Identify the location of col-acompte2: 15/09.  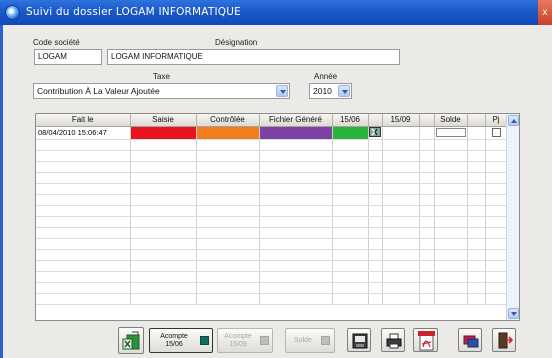
(401, 120).